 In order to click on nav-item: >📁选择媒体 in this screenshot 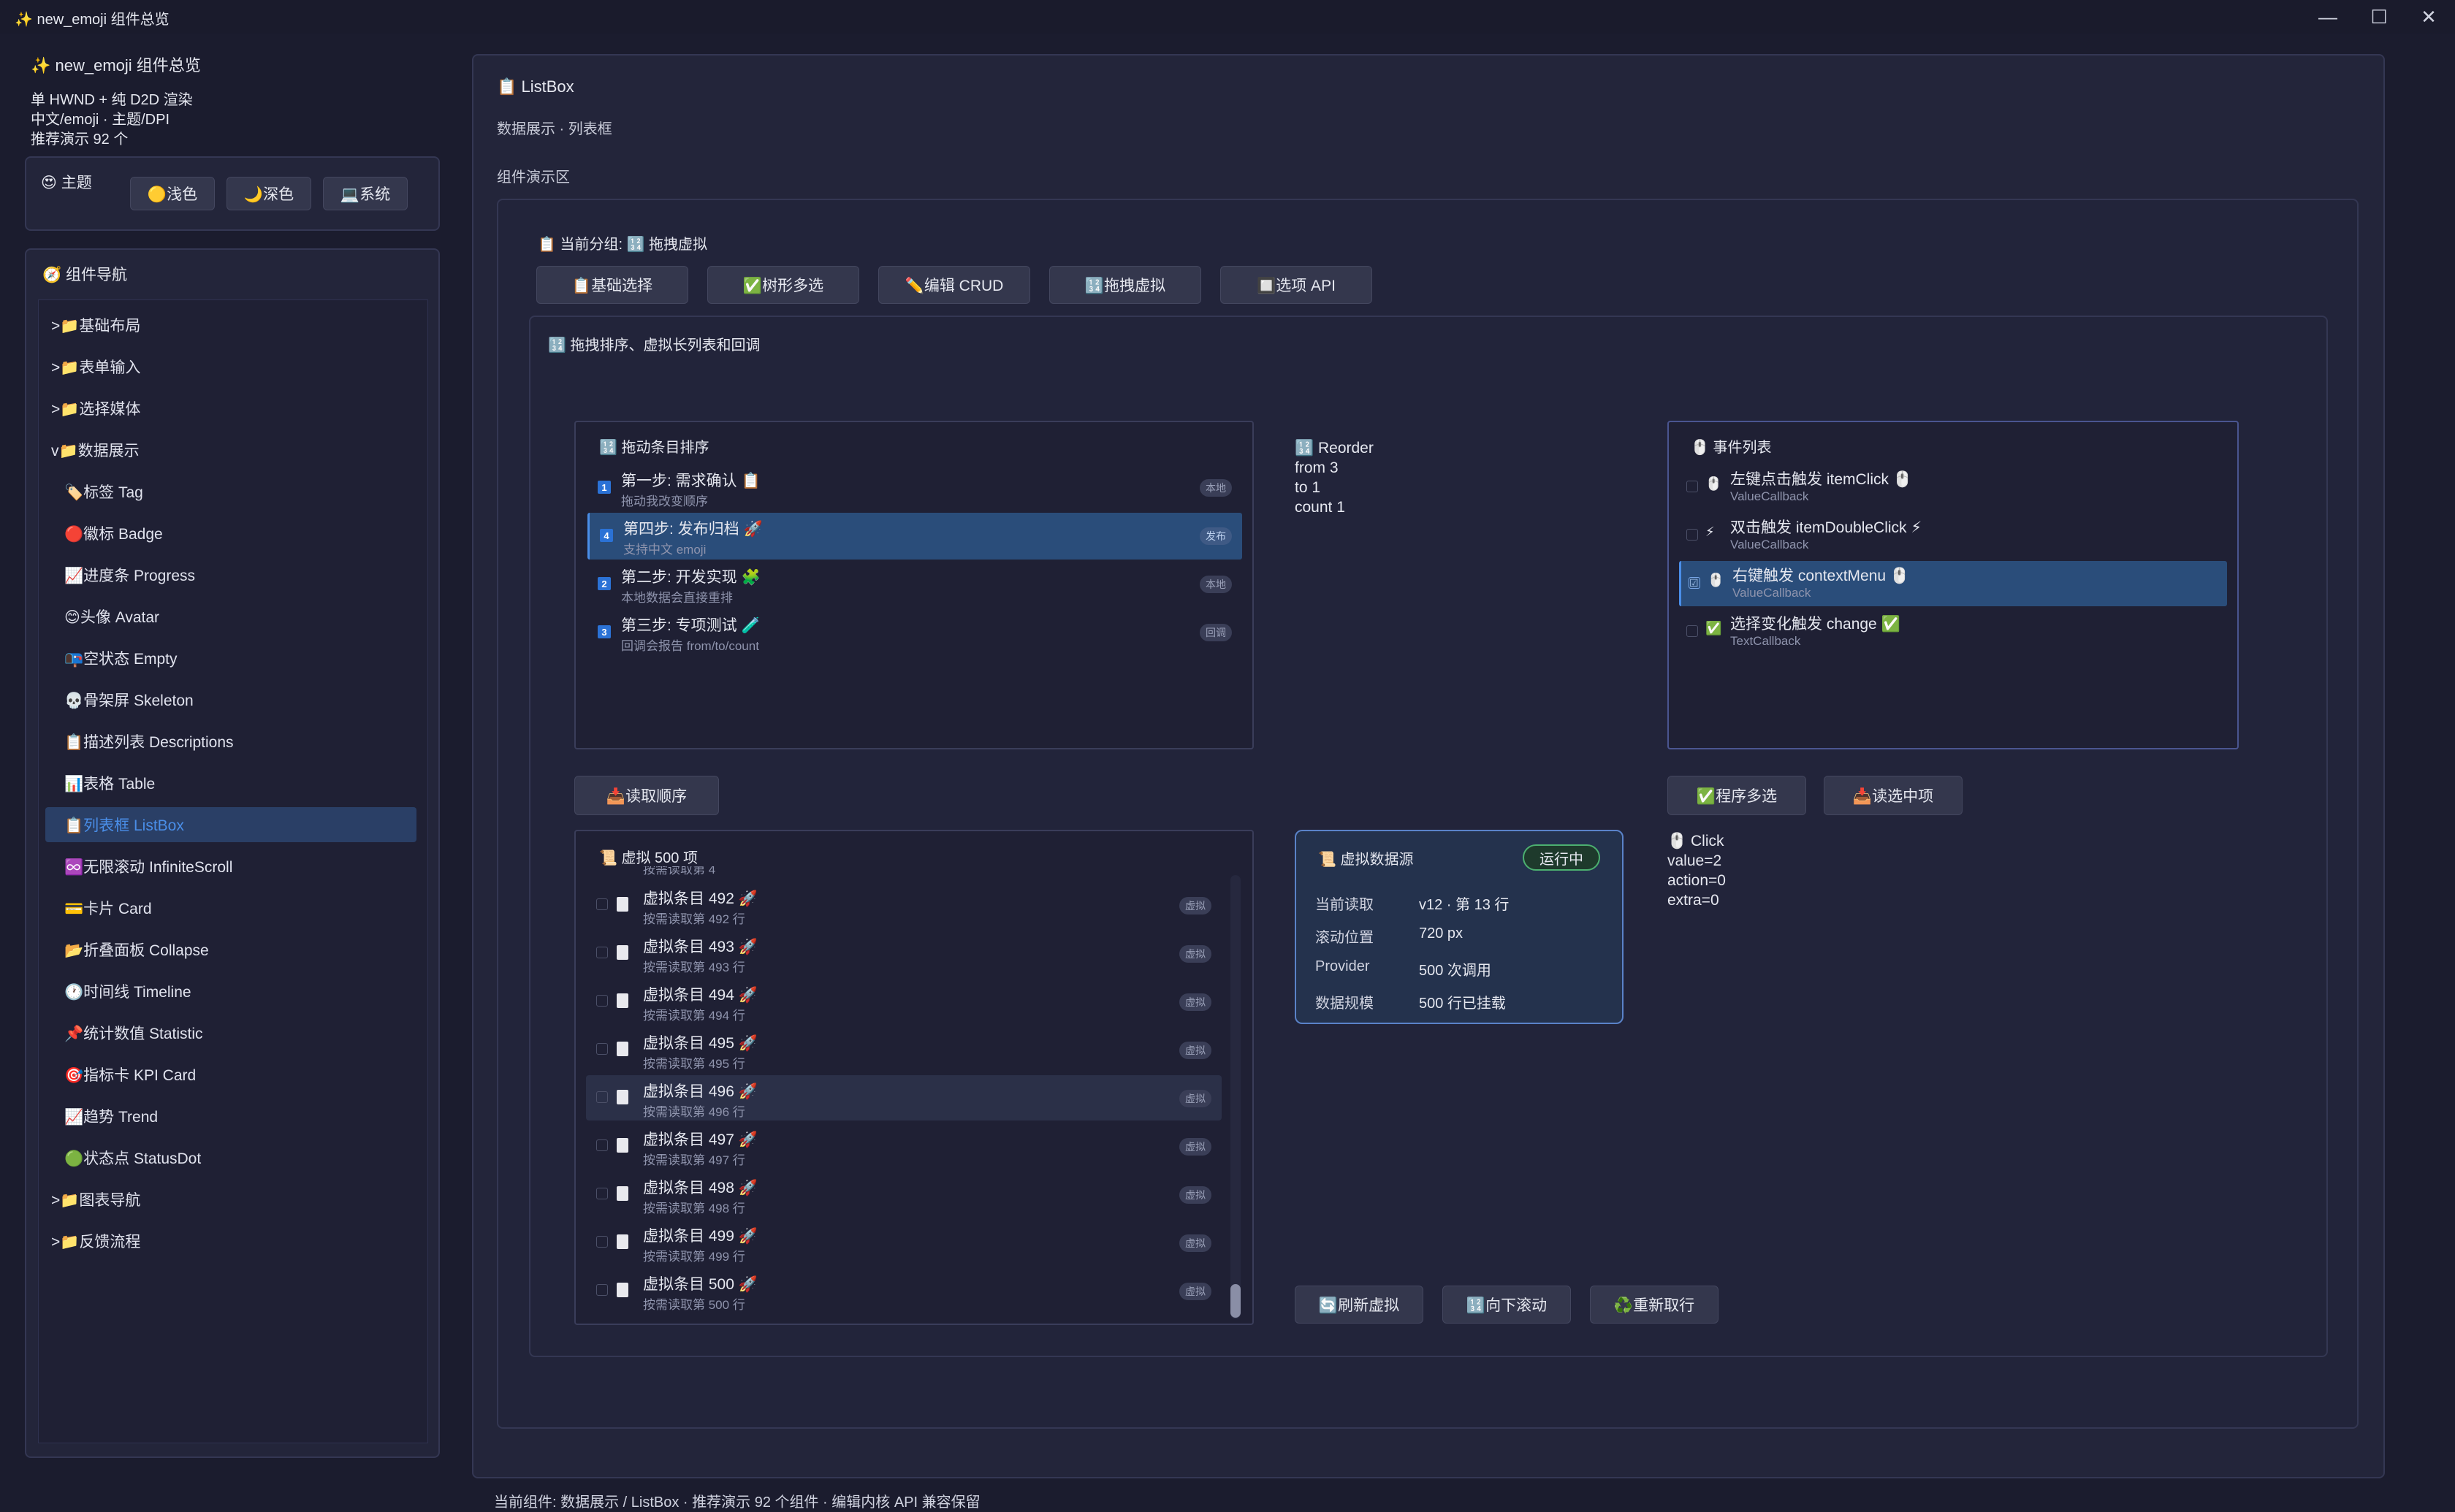, I will do `click(95, 408)`.